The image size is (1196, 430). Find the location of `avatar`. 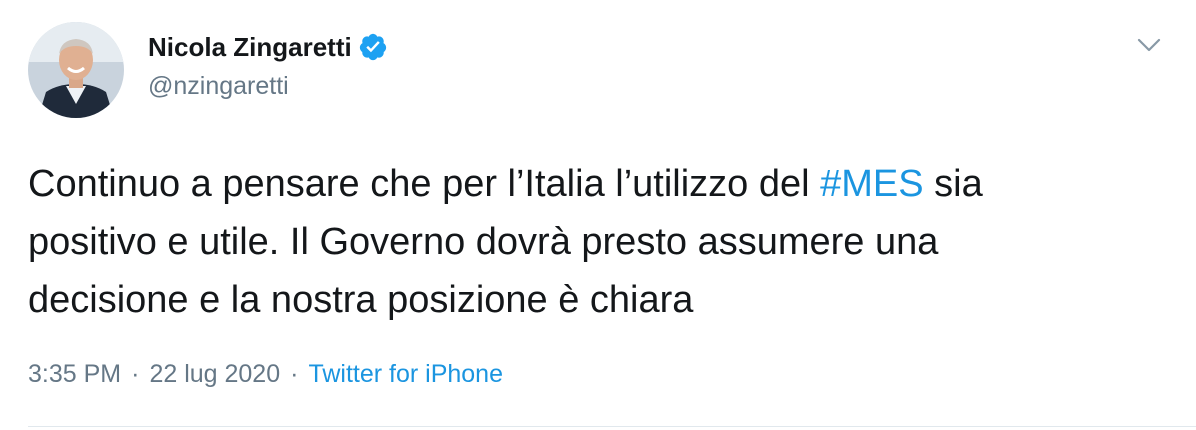

avatar is located at coordinates (76, 70).